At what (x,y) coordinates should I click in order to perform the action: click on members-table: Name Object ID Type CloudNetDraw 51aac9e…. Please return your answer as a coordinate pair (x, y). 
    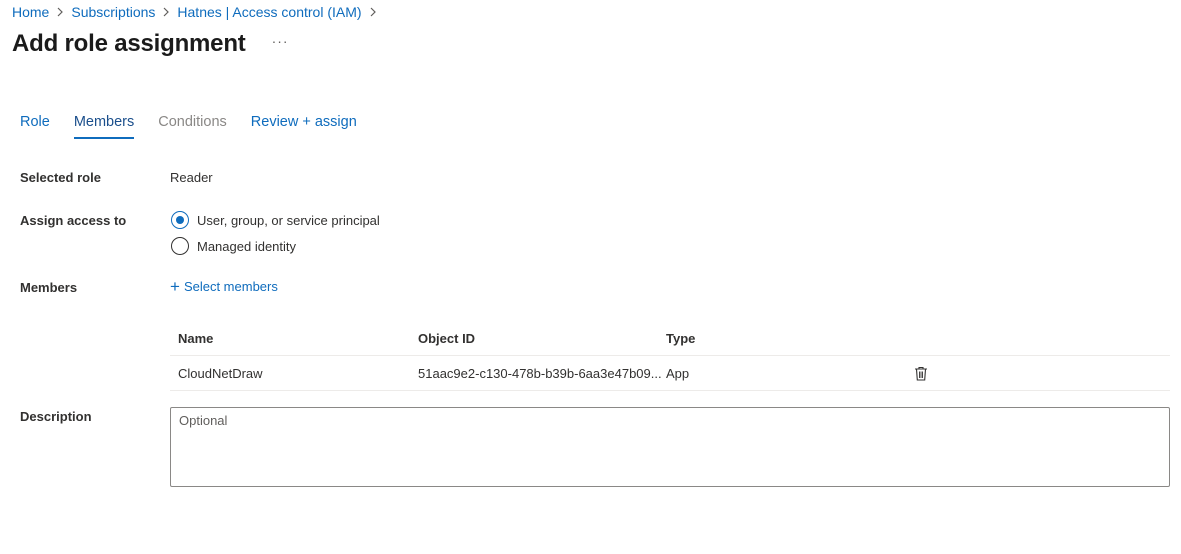
    Looking at the image, I should click on (670, 356).